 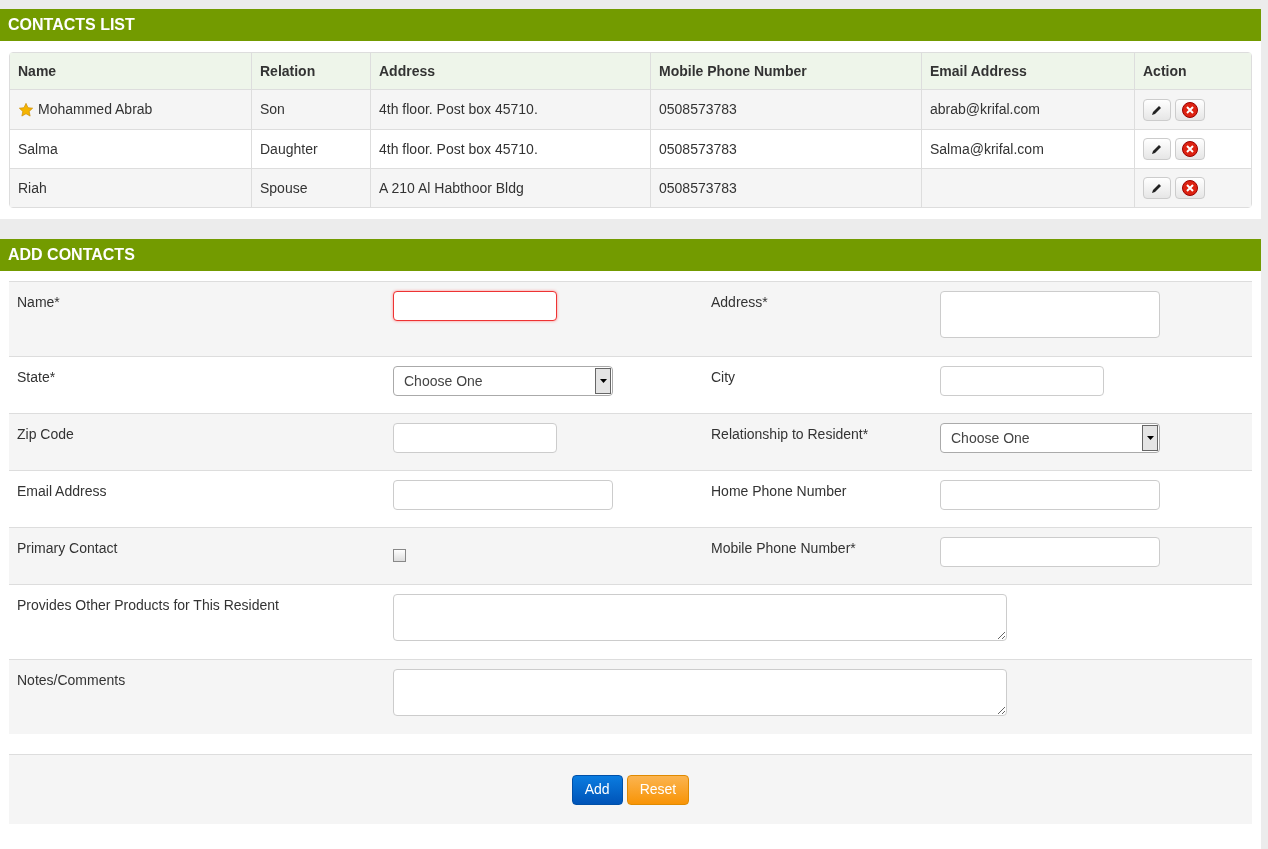 I want to click on table-cell-text: A 210 Al Habthoor Bldg, so click(x=451, y=188).